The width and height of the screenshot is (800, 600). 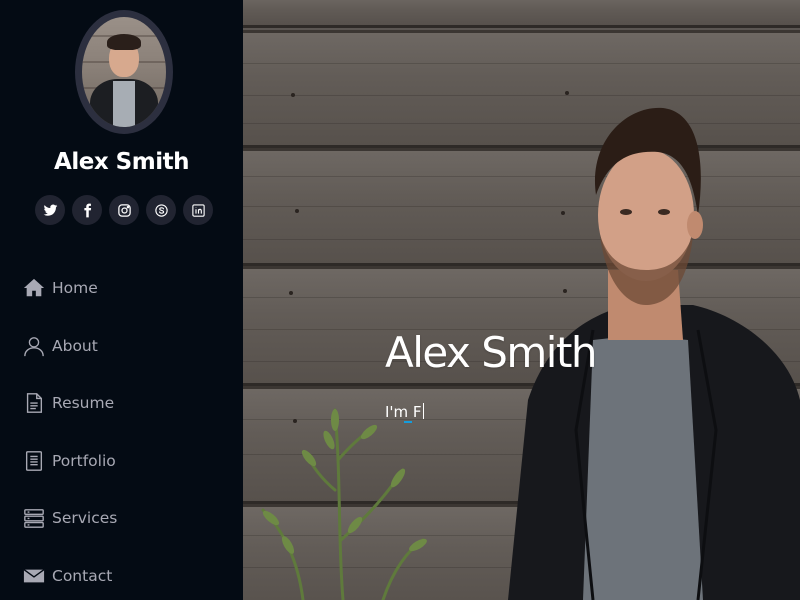 I want to click on social-links, so click(x=124, y=210).